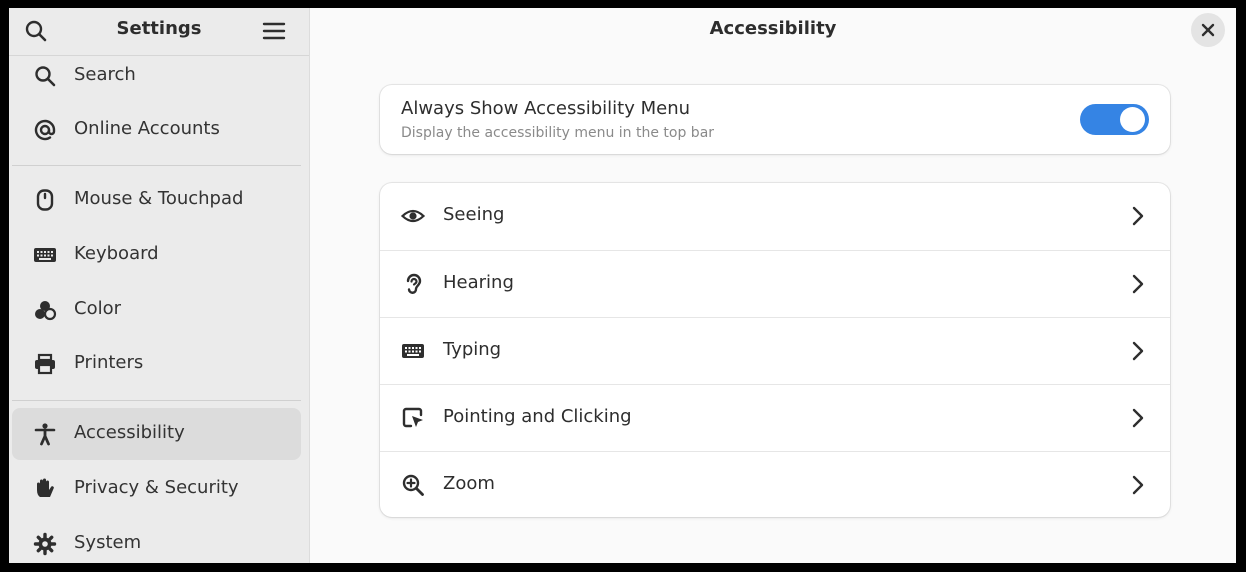 The height and width of the screenshot is (572, 1246). I want to click on sidebar-item-accessibility: Accessibility, so click(156, 434).